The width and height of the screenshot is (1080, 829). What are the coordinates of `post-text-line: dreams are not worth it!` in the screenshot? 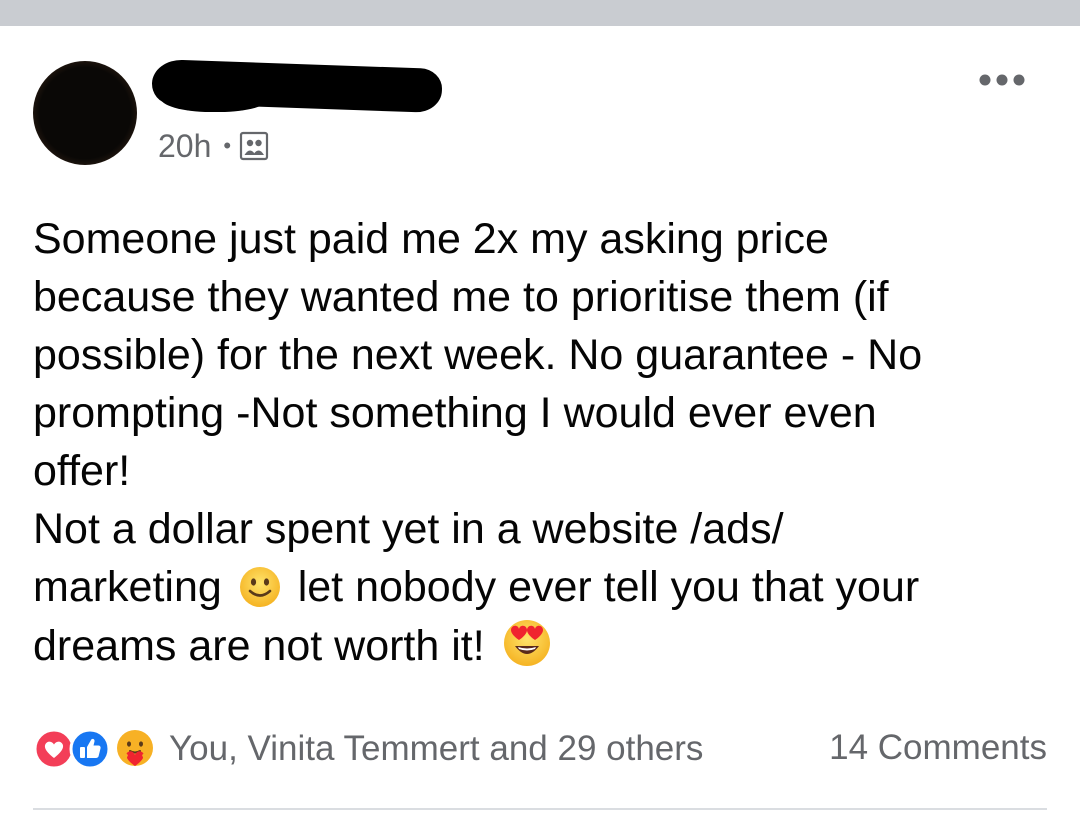 It's located at (259, 646).